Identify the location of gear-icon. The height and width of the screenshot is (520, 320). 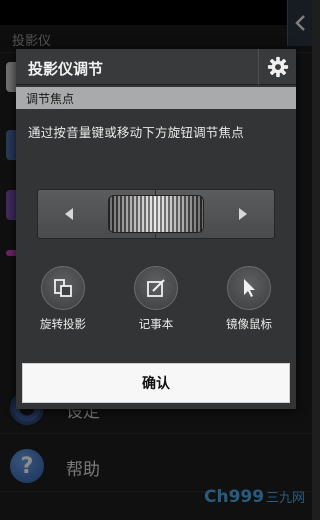
(277, 67).